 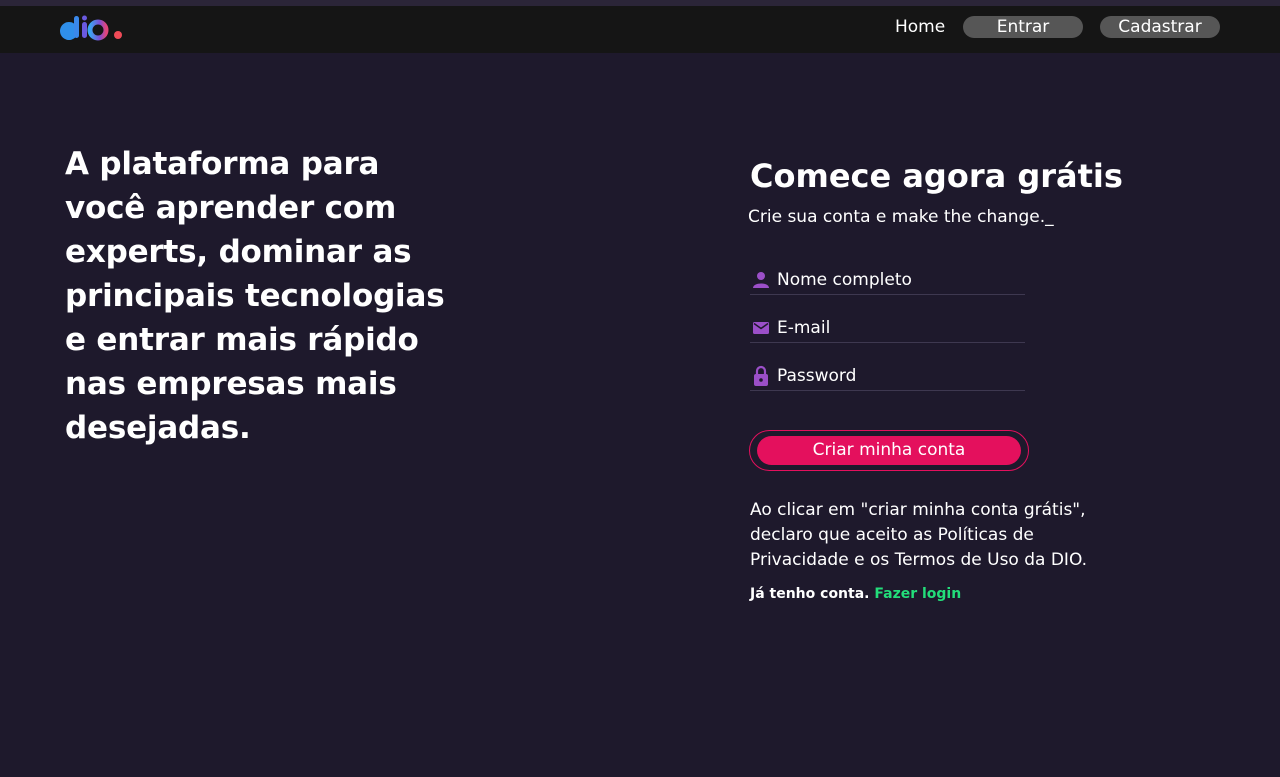 What do you see at coordinates (92, 28) in the screenshot?
I see `dio-logo` at bounding box center [92, 28].